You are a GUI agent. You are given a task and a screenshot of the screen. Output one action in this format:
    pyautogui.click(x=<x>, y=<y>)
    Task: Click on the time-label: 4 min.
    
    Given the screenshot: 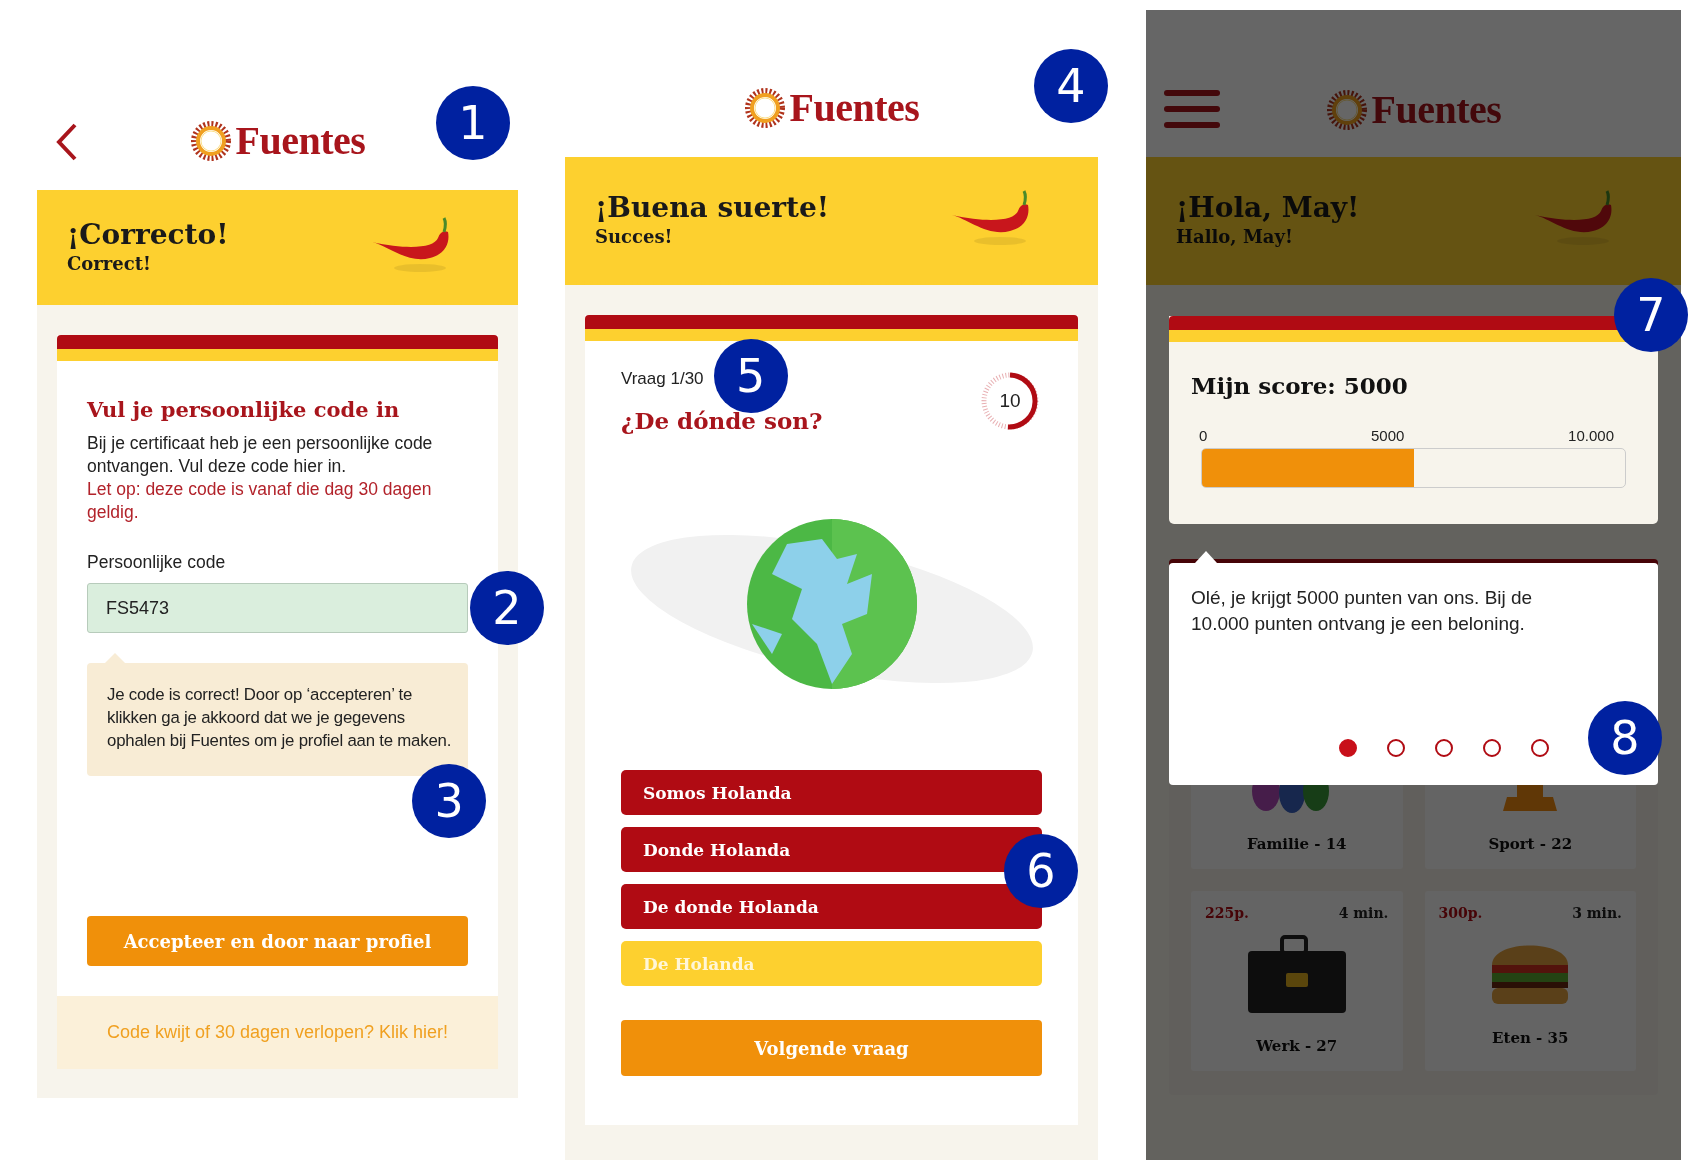 What is the action you would take?
    pyautogui.click(x=1363, y=913)
    